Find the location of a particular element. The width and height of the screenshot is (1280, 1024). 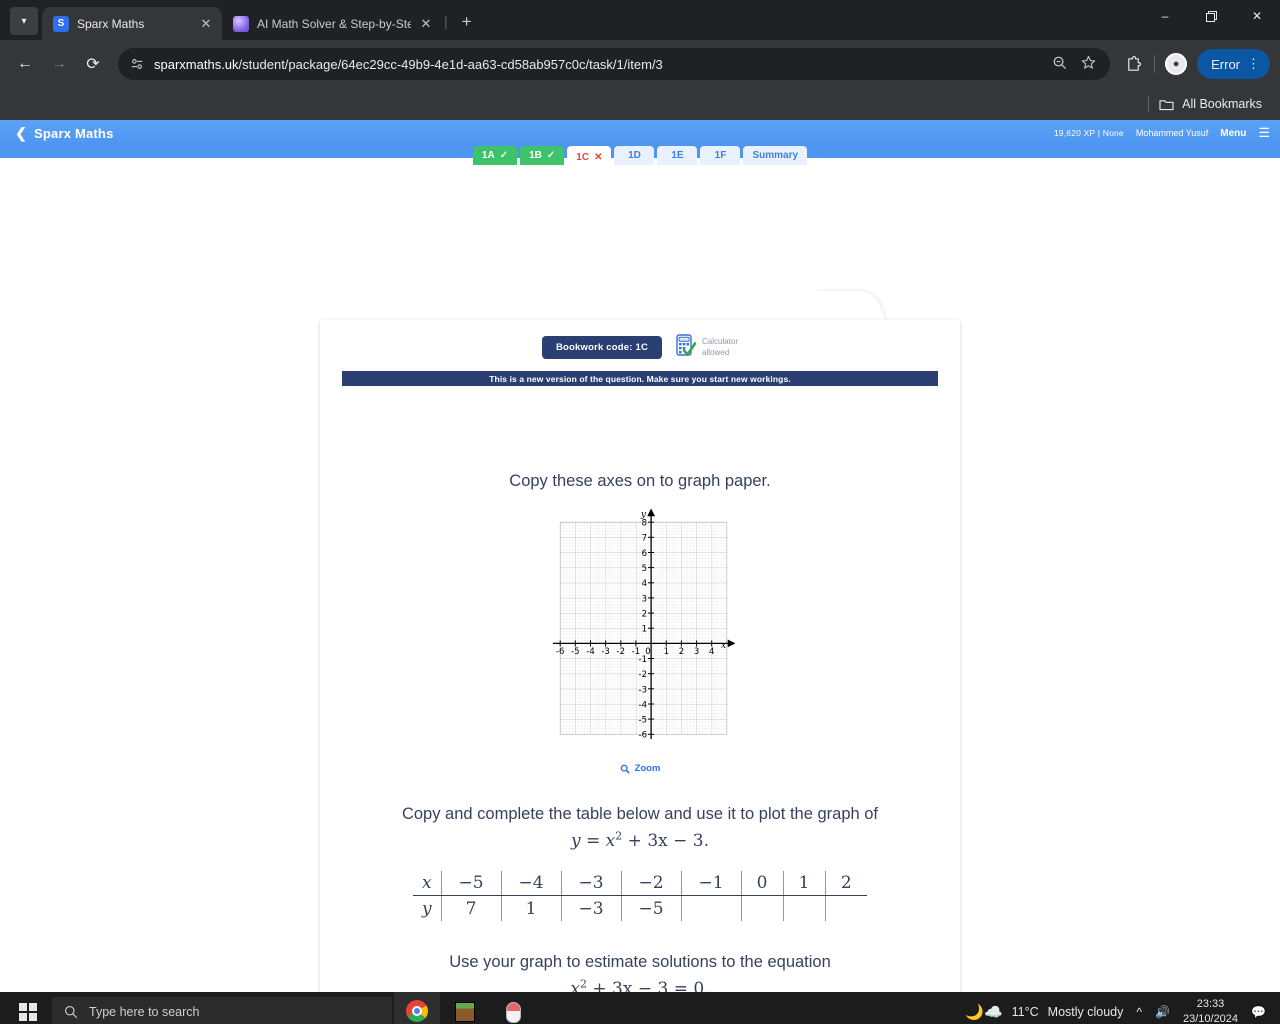

back-button: ← is located at coordinates (25, 64).